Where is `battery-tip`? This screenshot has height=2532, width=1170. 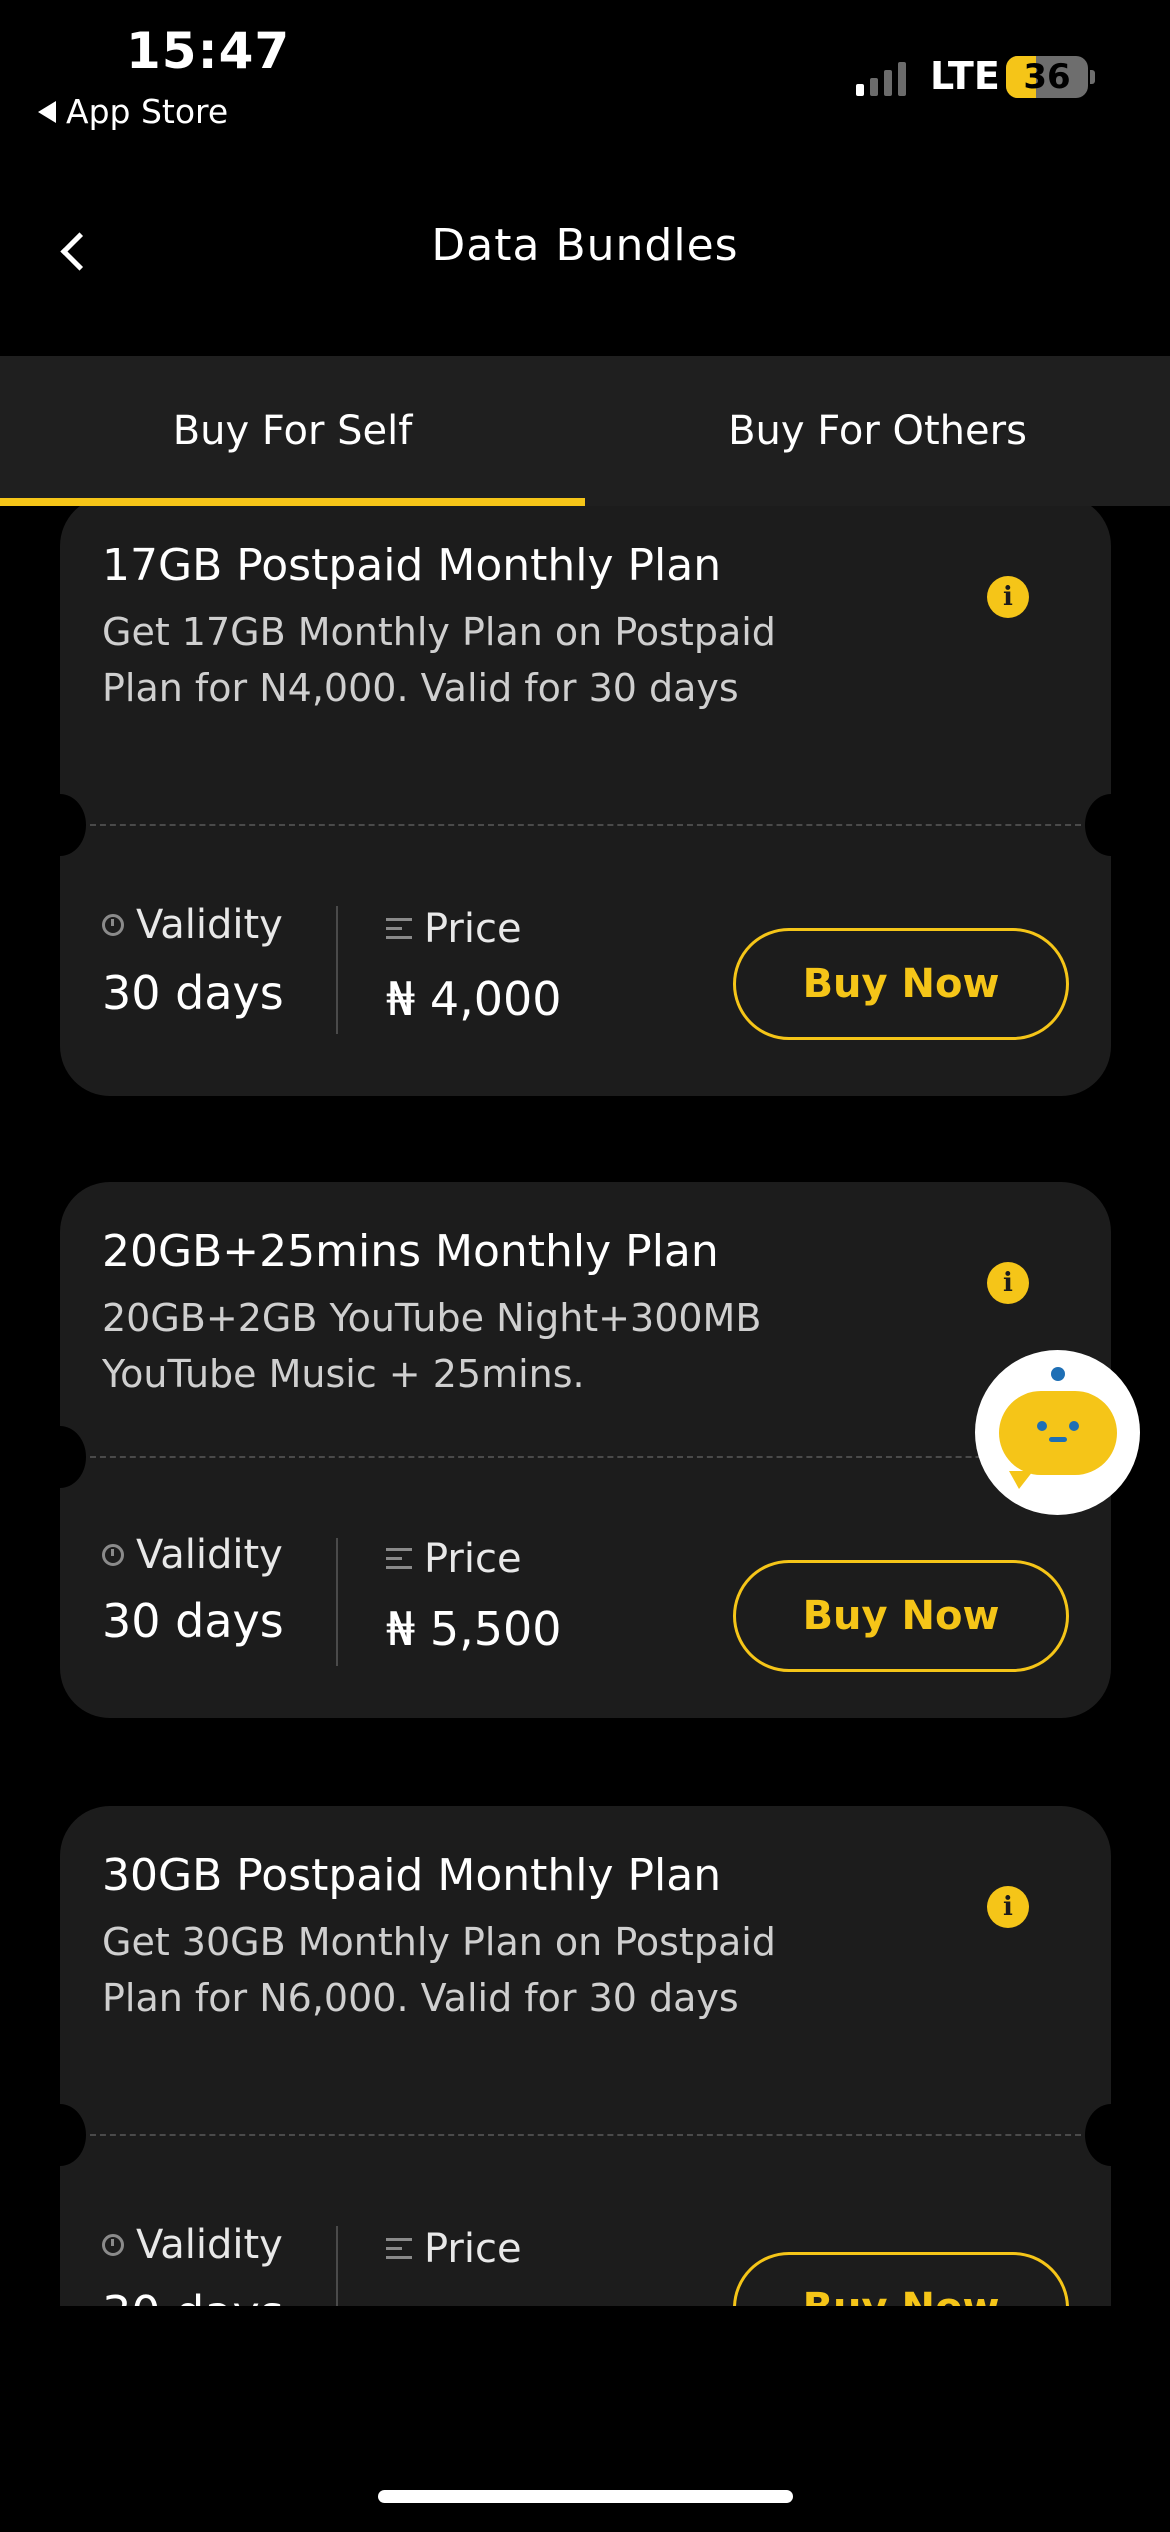
battery-tip is located at coordinates (1092, 77).